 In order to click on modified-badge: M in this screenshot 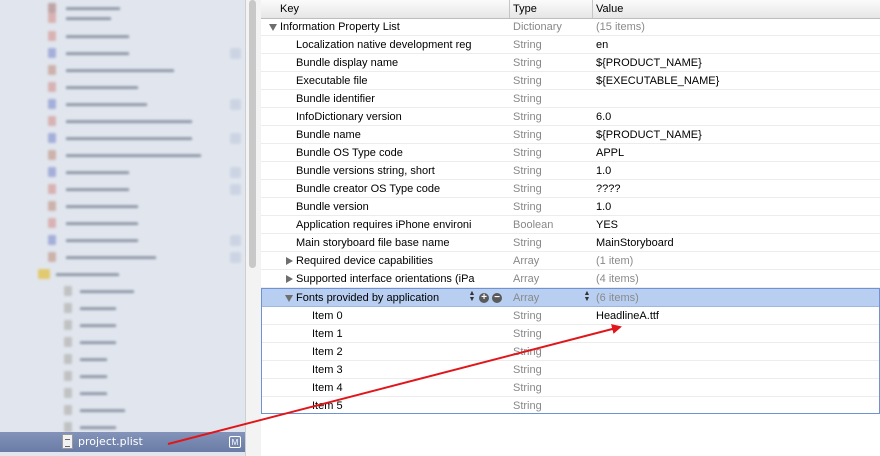, I will do `click(235, 442)`.